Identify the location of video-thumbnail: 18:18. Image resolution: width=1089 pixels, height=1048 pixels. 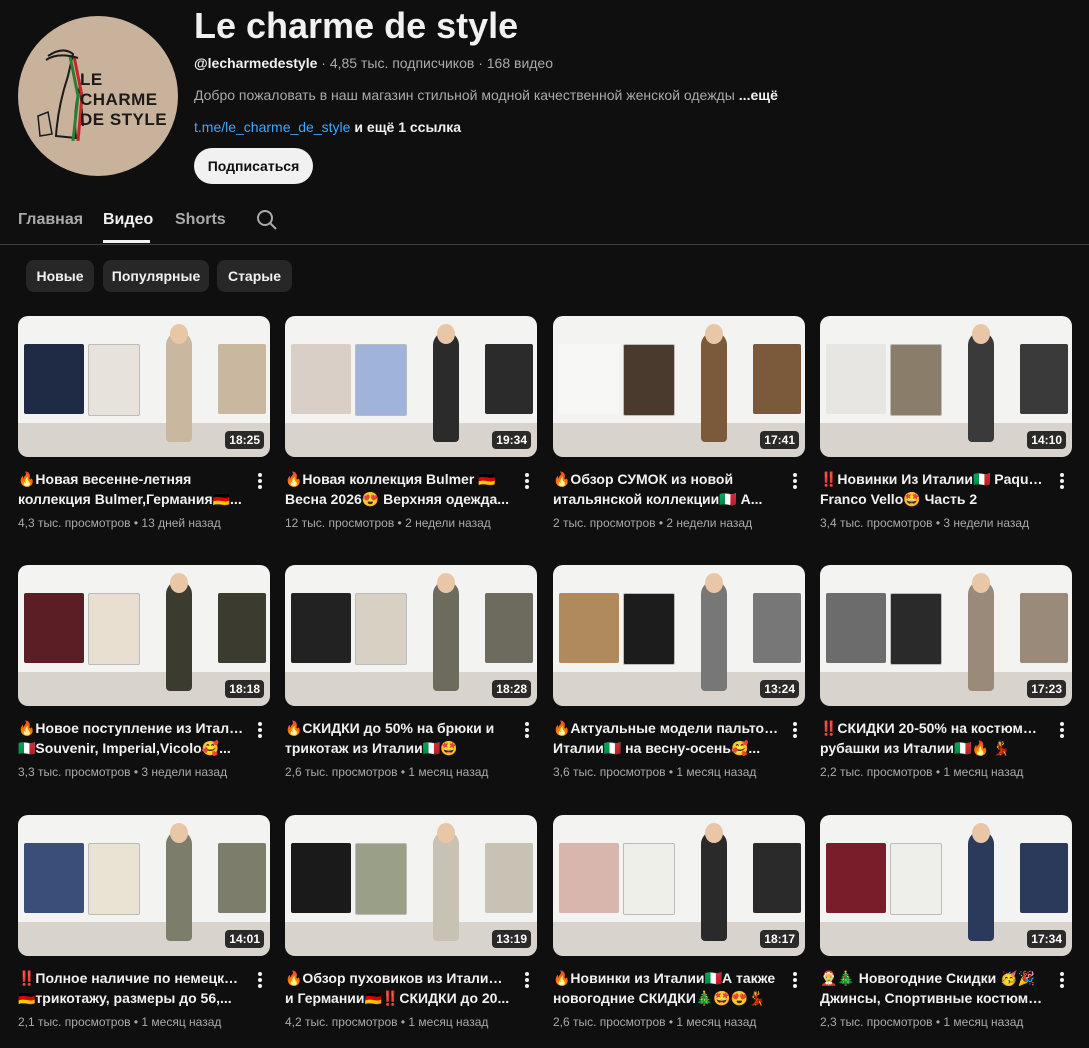
(144, 635).